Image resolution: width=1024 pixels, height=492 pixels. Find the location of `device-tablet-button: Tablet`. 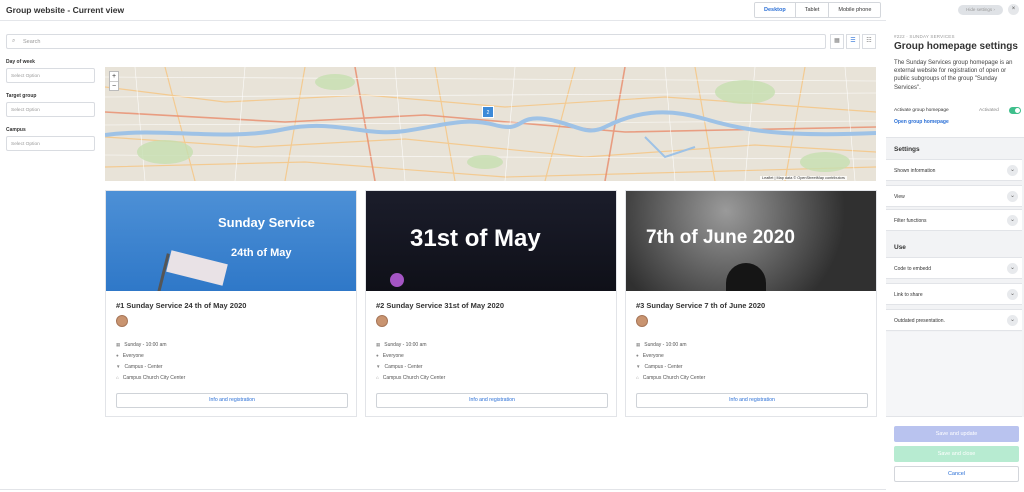

device-tablet-button: Tablet is located at coordinates (812, 10).